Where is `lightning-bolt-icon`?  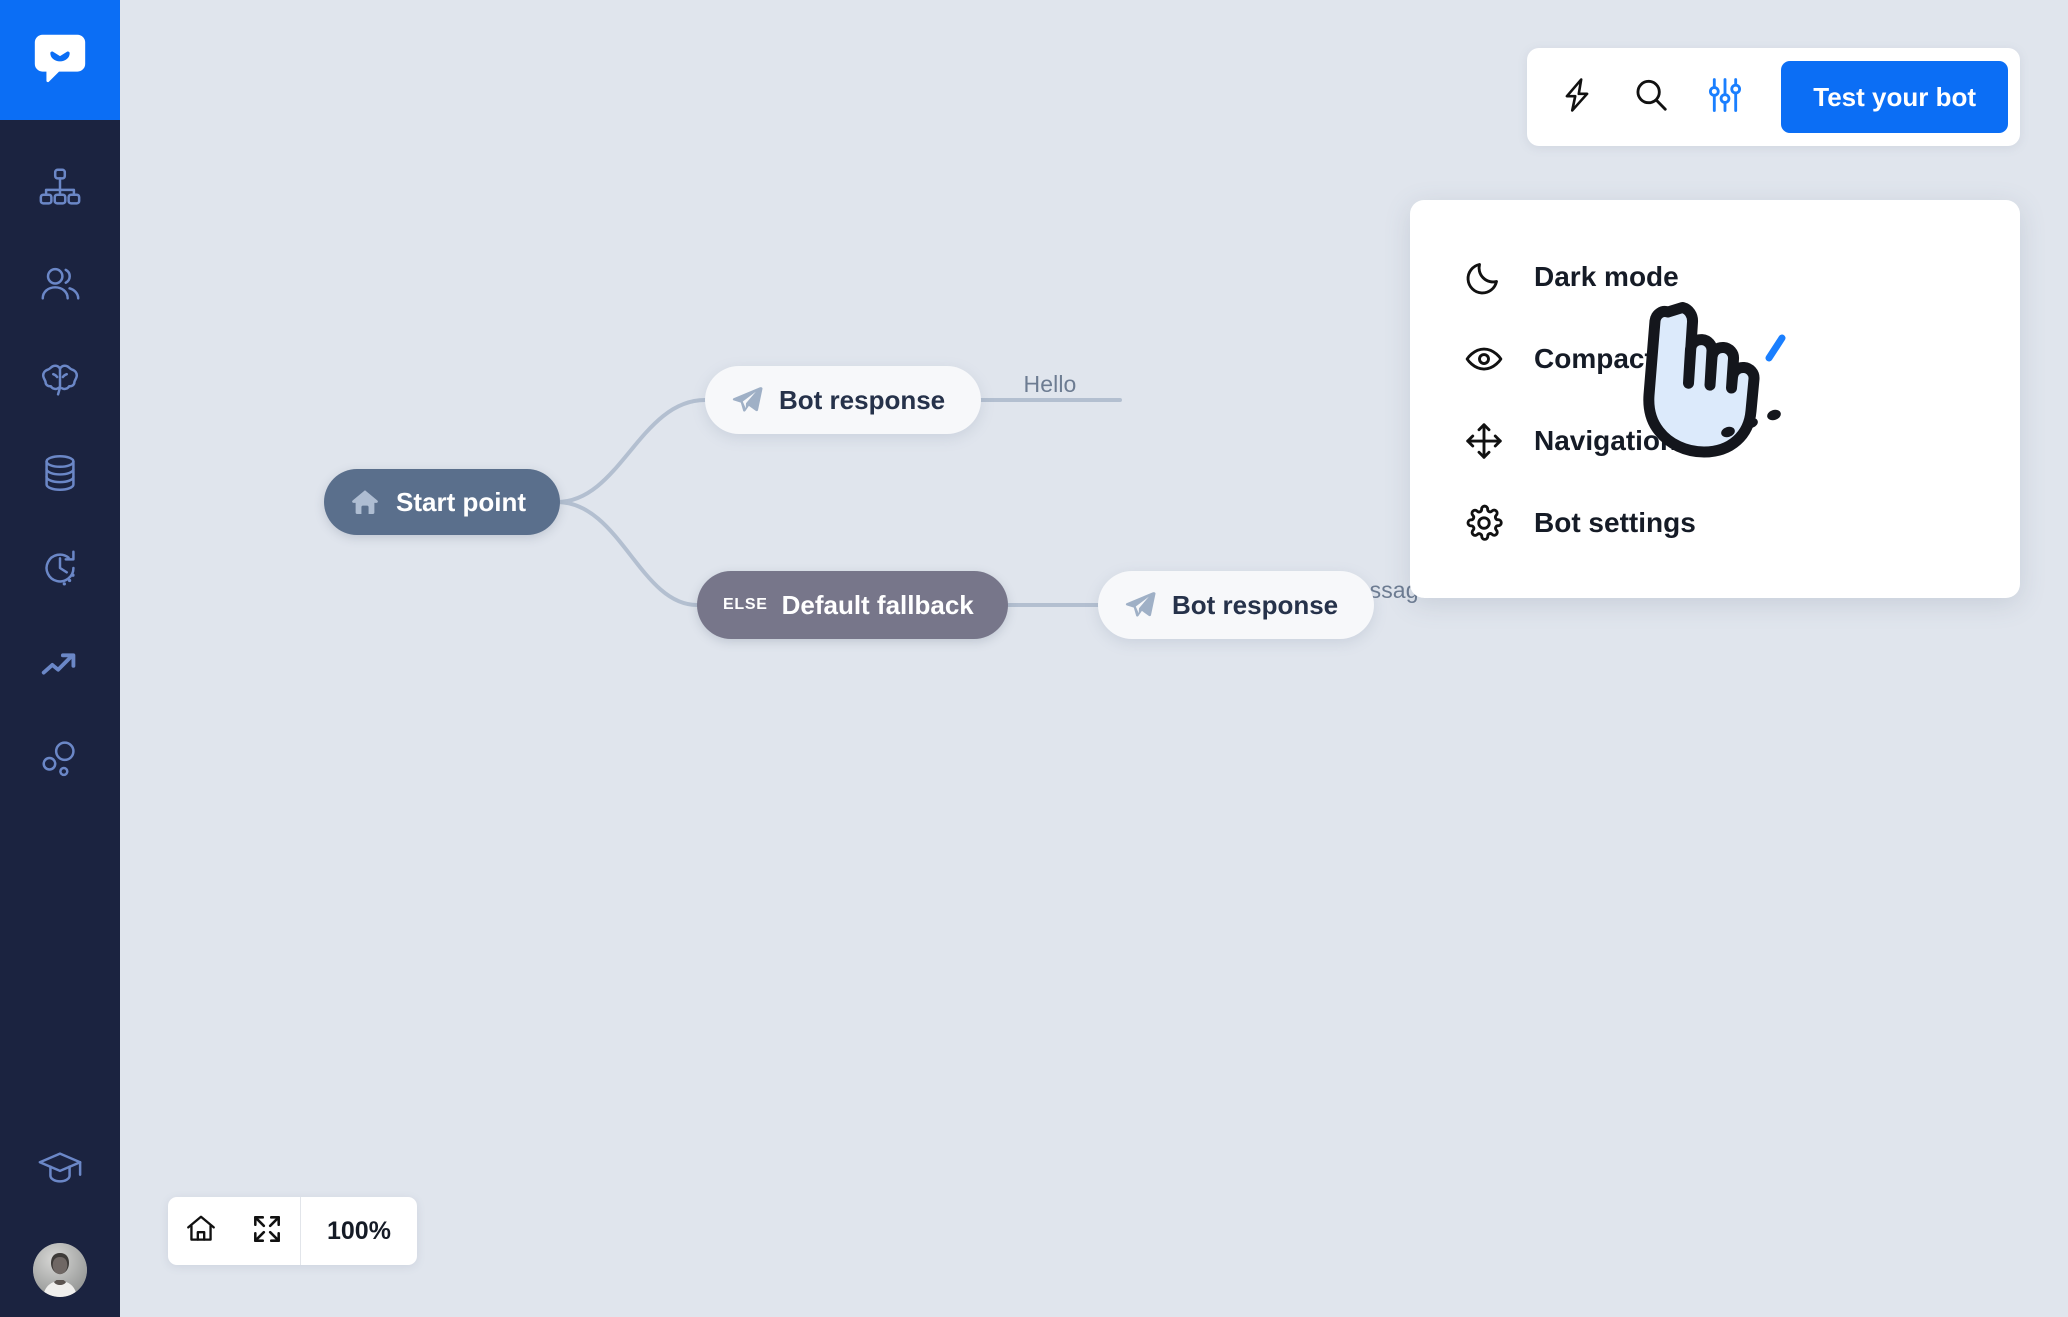
lightning-bolt-icon is located at coordinates (1577, 97).